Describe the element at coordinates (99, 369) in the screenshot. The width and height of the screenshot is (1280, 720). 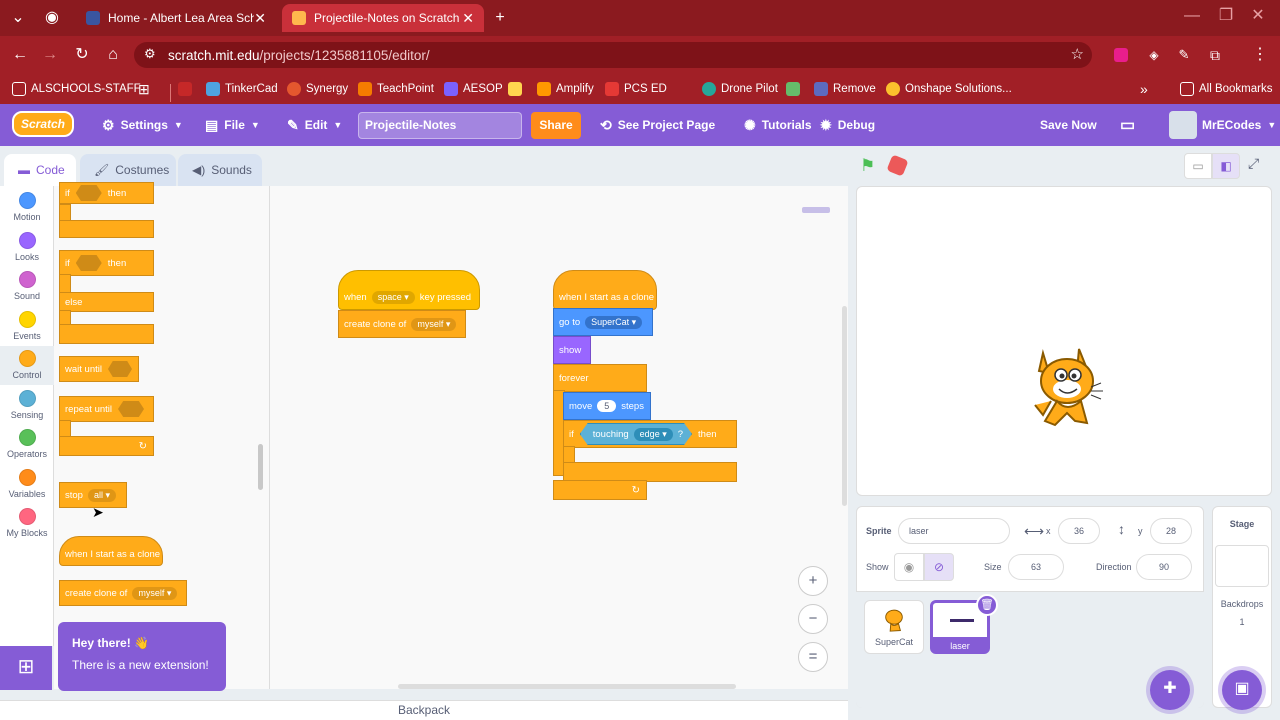
I see `palette-wait-until-block: wait until` at that location.